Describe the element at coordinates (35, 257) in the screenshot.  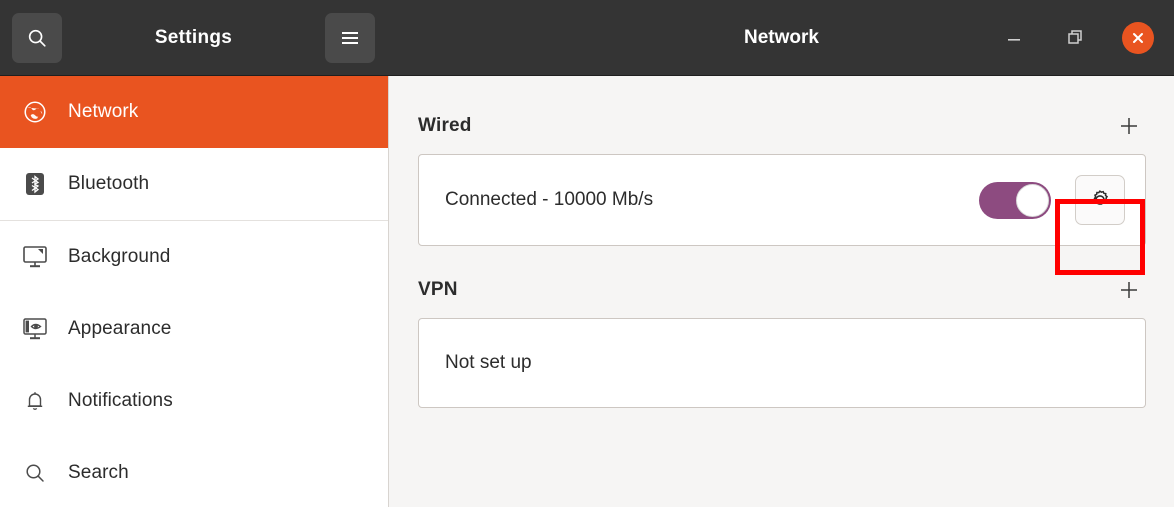
I see `monitor-wallpaper-icon` at that location.